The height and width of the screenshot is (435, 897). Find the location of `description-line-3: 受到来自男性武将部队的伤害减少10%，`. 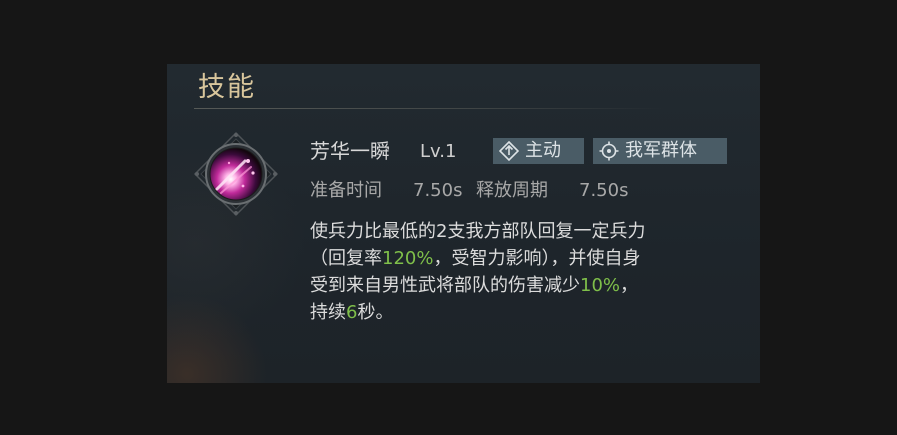

description-line-3: 受到来自男性武将部队的伤害减少10%， is located at coordinates (530, 285).